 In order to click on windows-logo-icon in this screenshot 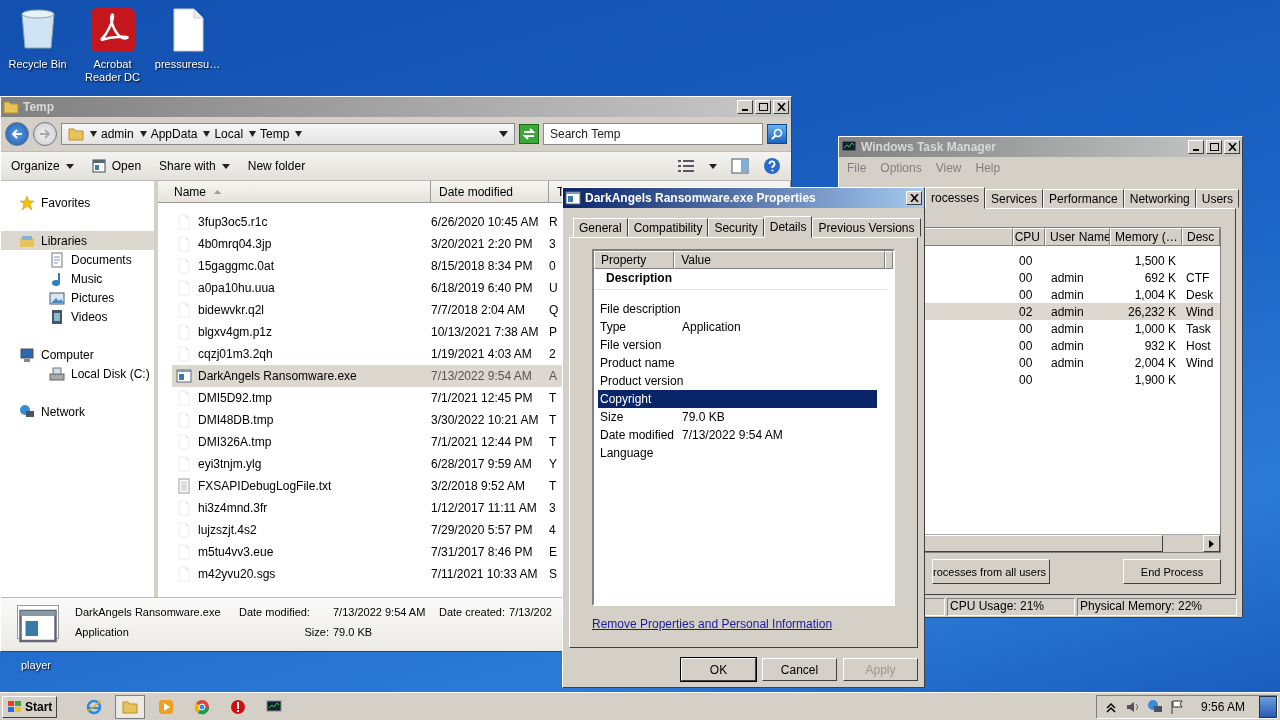, I will do `click(15, 706)`.